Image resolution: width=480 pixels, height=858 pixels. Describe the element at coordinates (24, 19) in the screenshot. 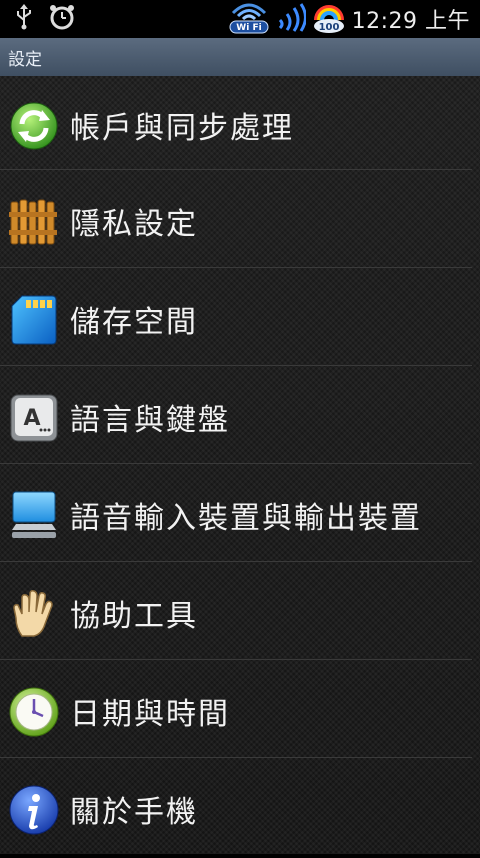

I see `usb-icon` at that location.